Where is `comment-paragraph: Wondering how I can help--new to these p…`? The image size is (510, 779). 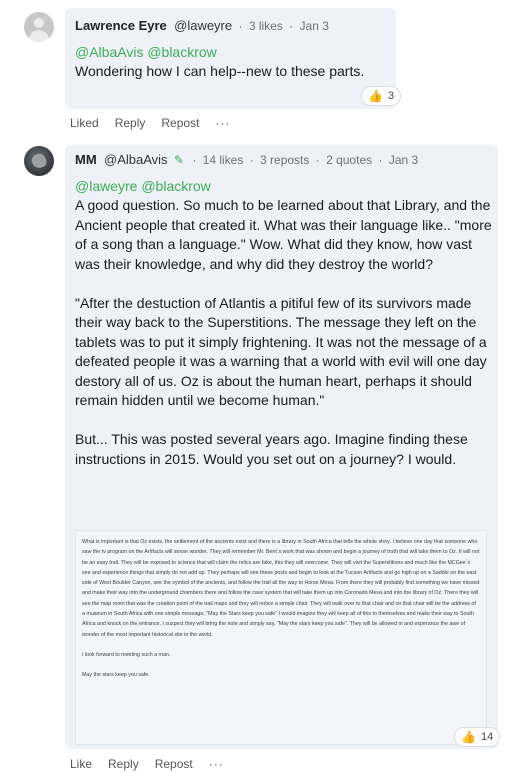
comment-paragraph: Wondering how I can help--new to these p… is located at coordinates (220, 71).